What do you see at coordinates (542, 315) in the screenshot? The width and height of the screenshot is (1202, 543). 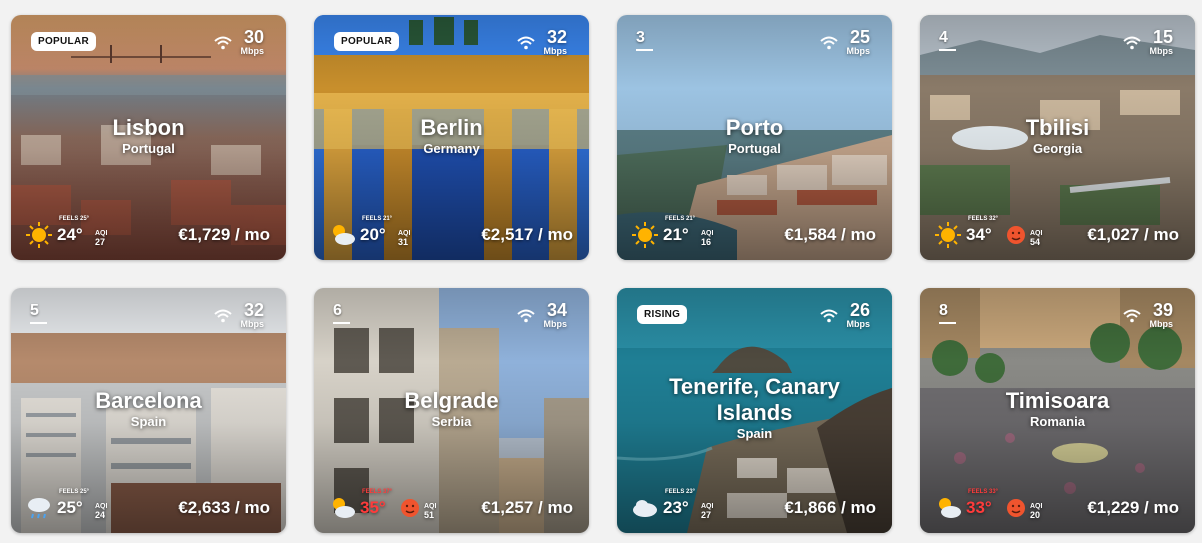 I see `internet-speed: 34 Mbps` at bounding box center [542, 315].